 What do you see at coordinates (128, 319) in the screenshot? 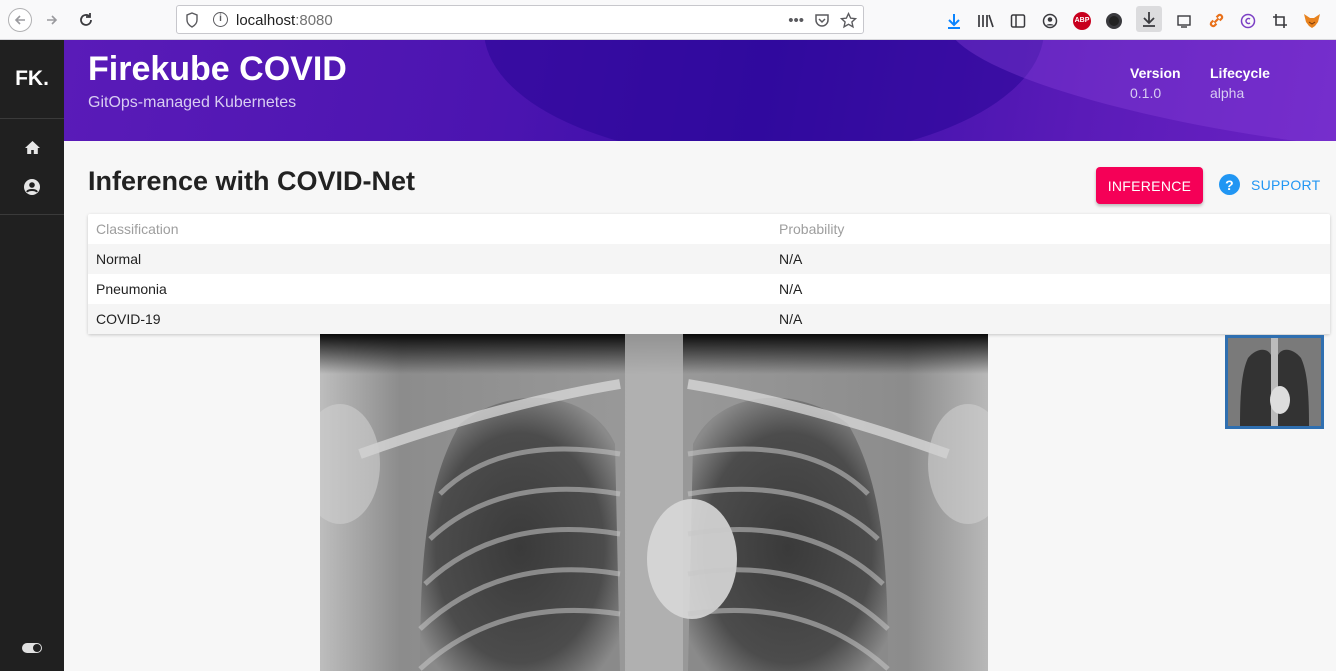
I see `classification-cell: COVID-19` at bounding box center [128, 319].